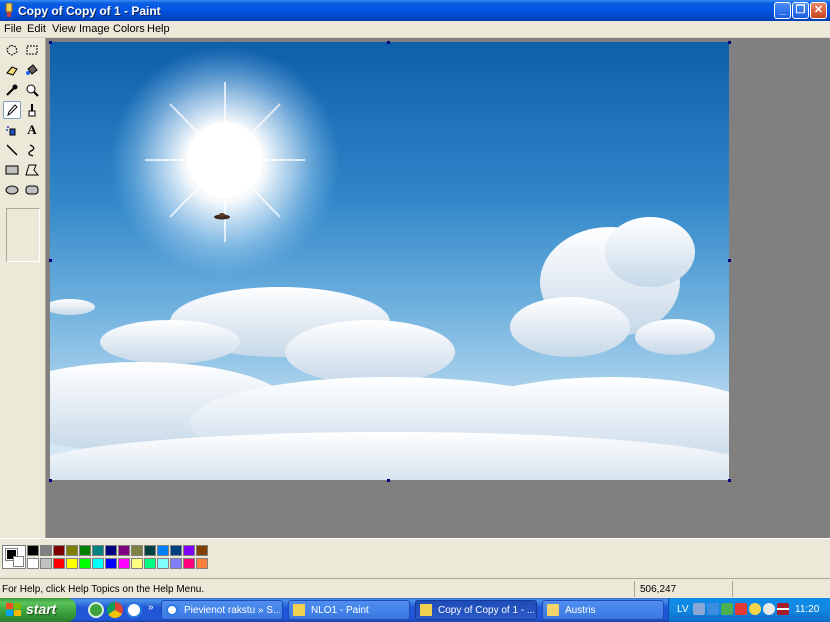 This screenshot has width=830, height=622. Describe the element at coordinates (727, 609) in the screenshot. I see `antivirus-icon` at that location.